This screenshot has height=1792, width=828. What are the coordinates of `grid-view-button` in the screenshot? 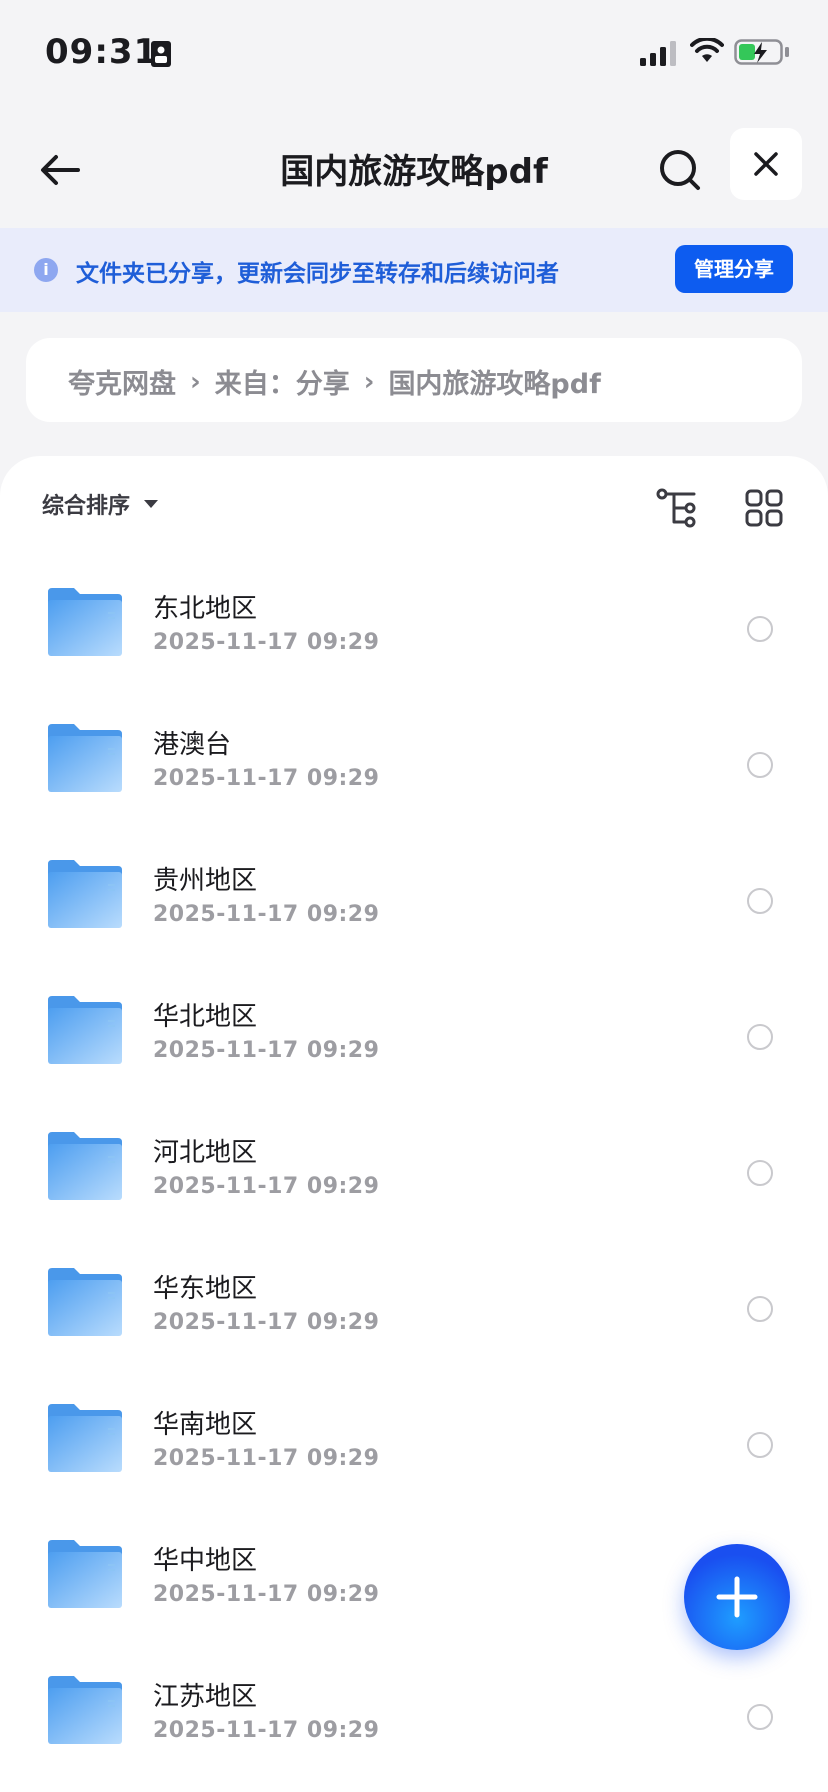 It's located at (764, 508).